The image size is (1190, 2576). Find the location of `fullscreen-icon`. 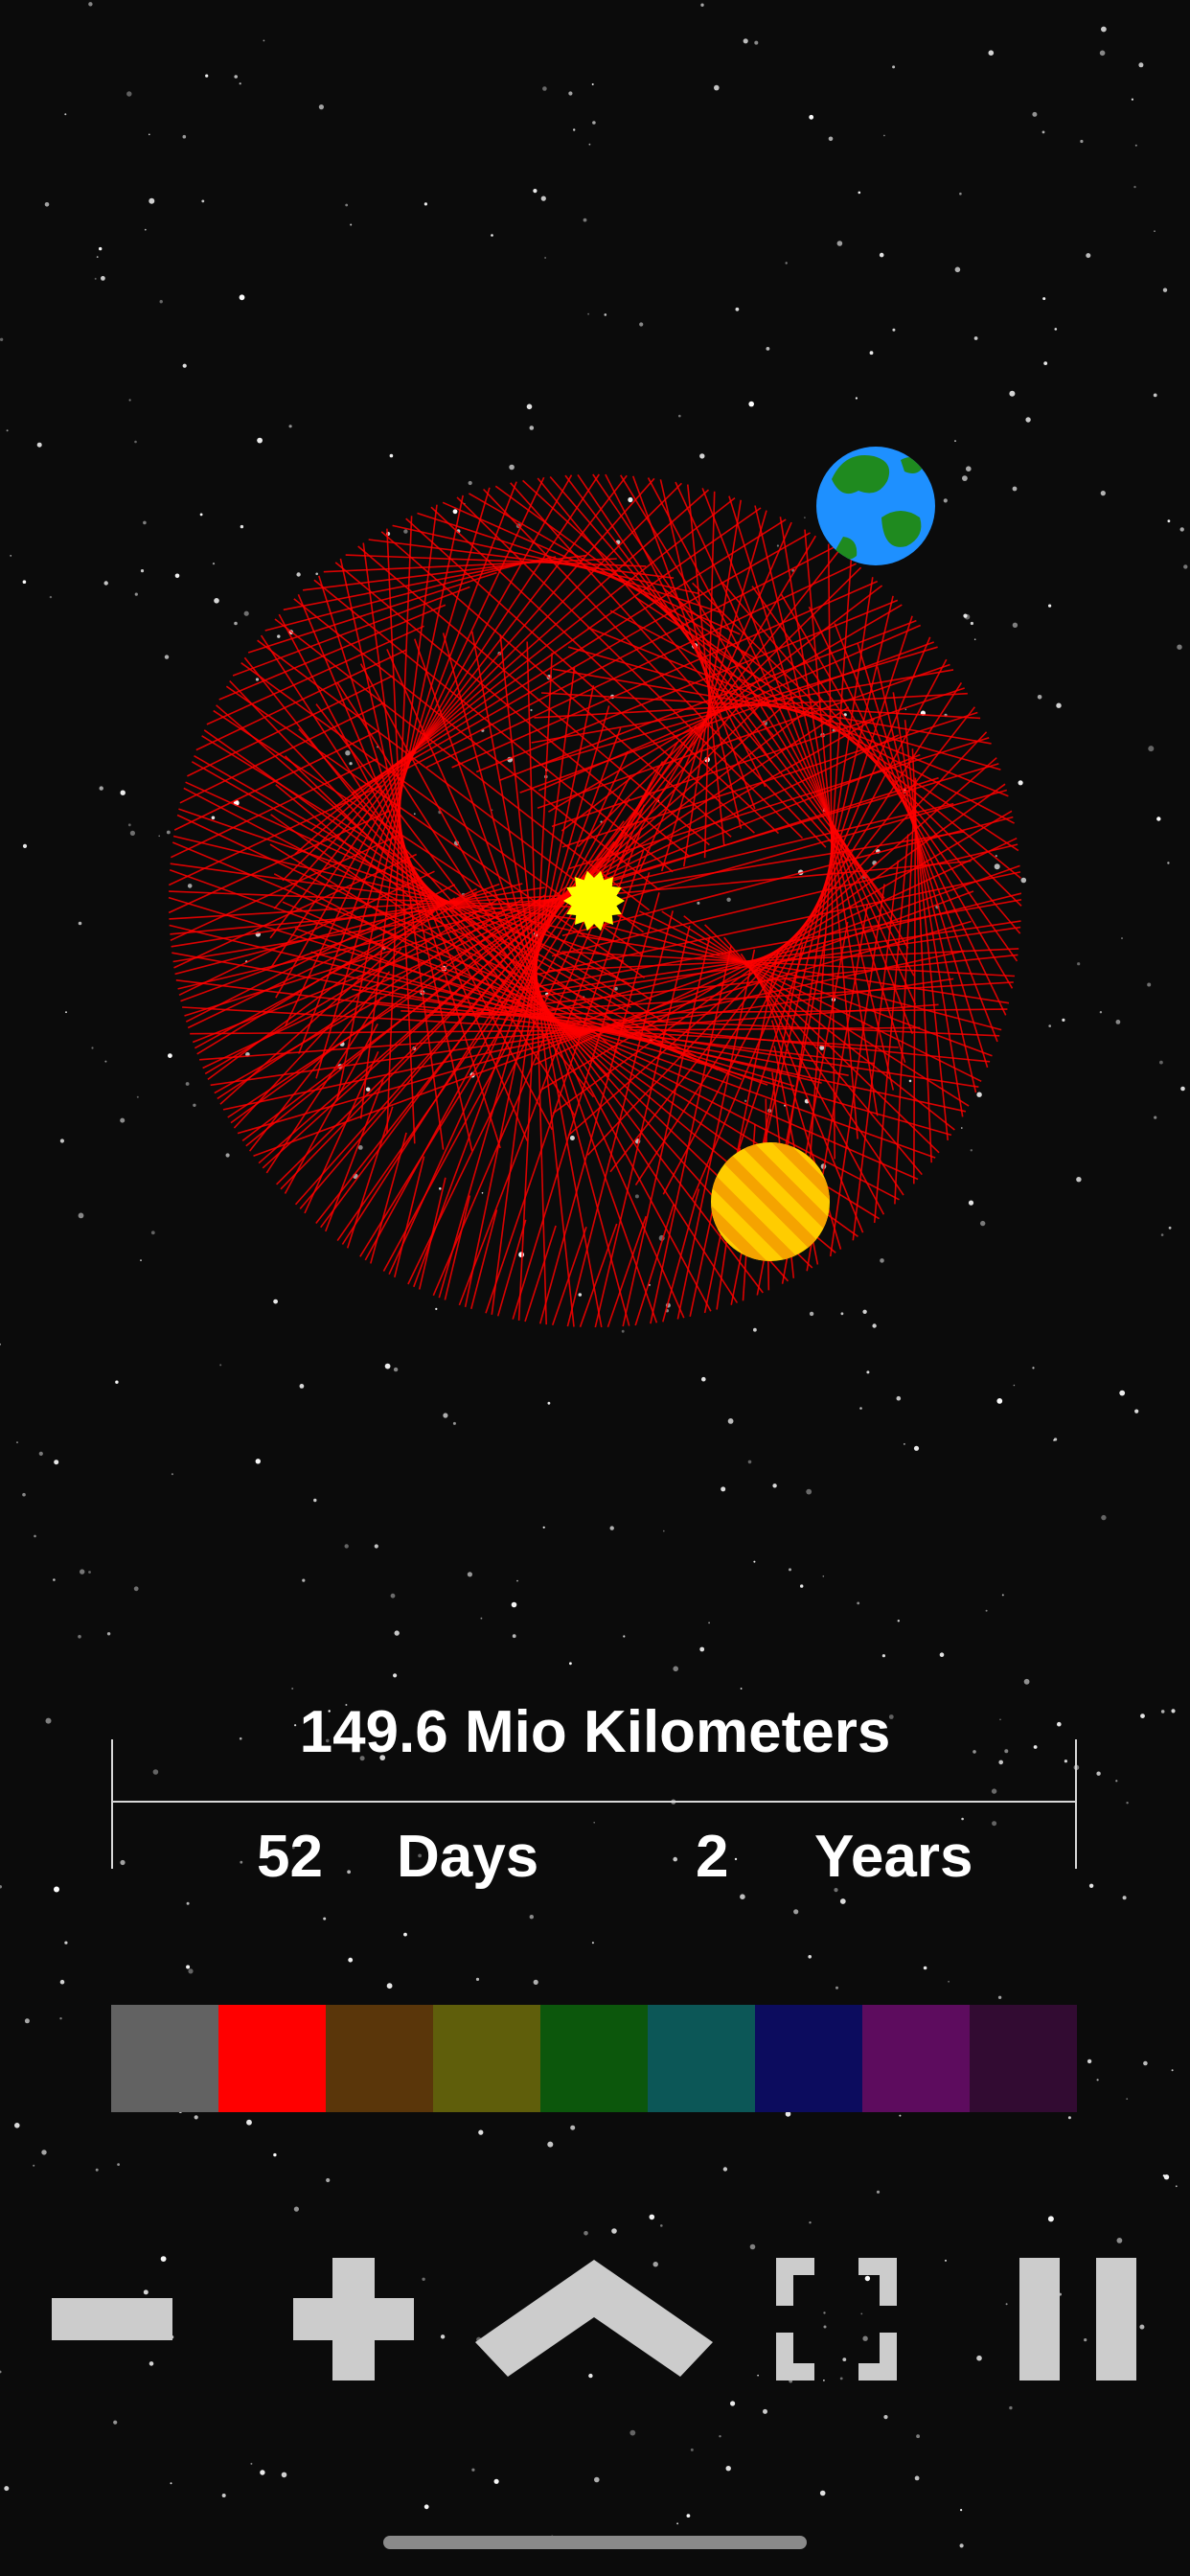

fullscreen-icon is located at coordinates (837, 2319).